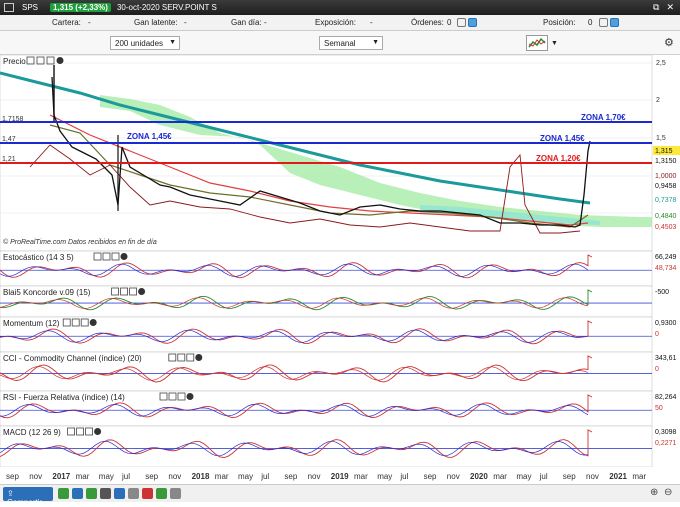 This screenshot has width=680, height=507. What do you see at coordinates (461, 23) in the screenshot?
I see `orders-list-icon` at bounding box center [461, 23].